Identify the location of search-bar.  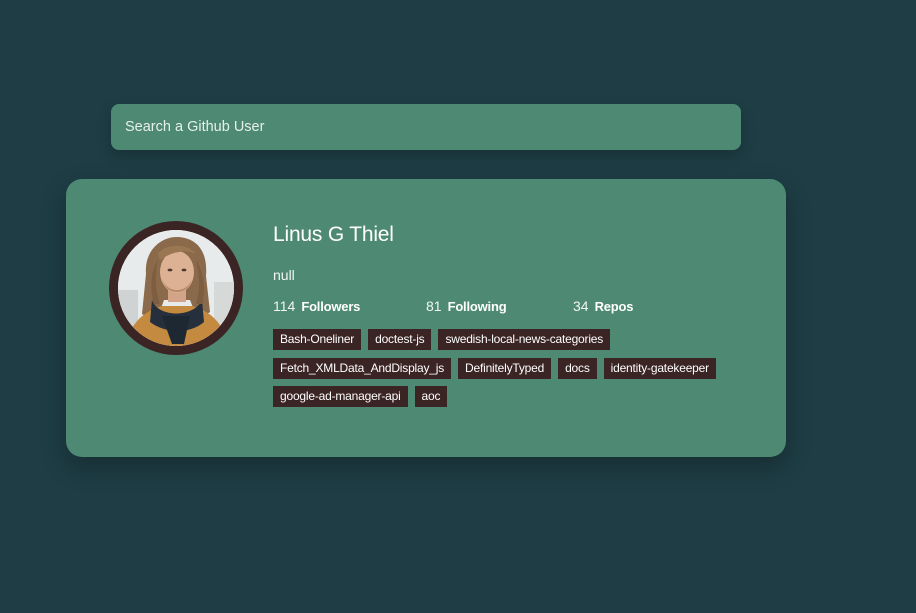
(426, 127).